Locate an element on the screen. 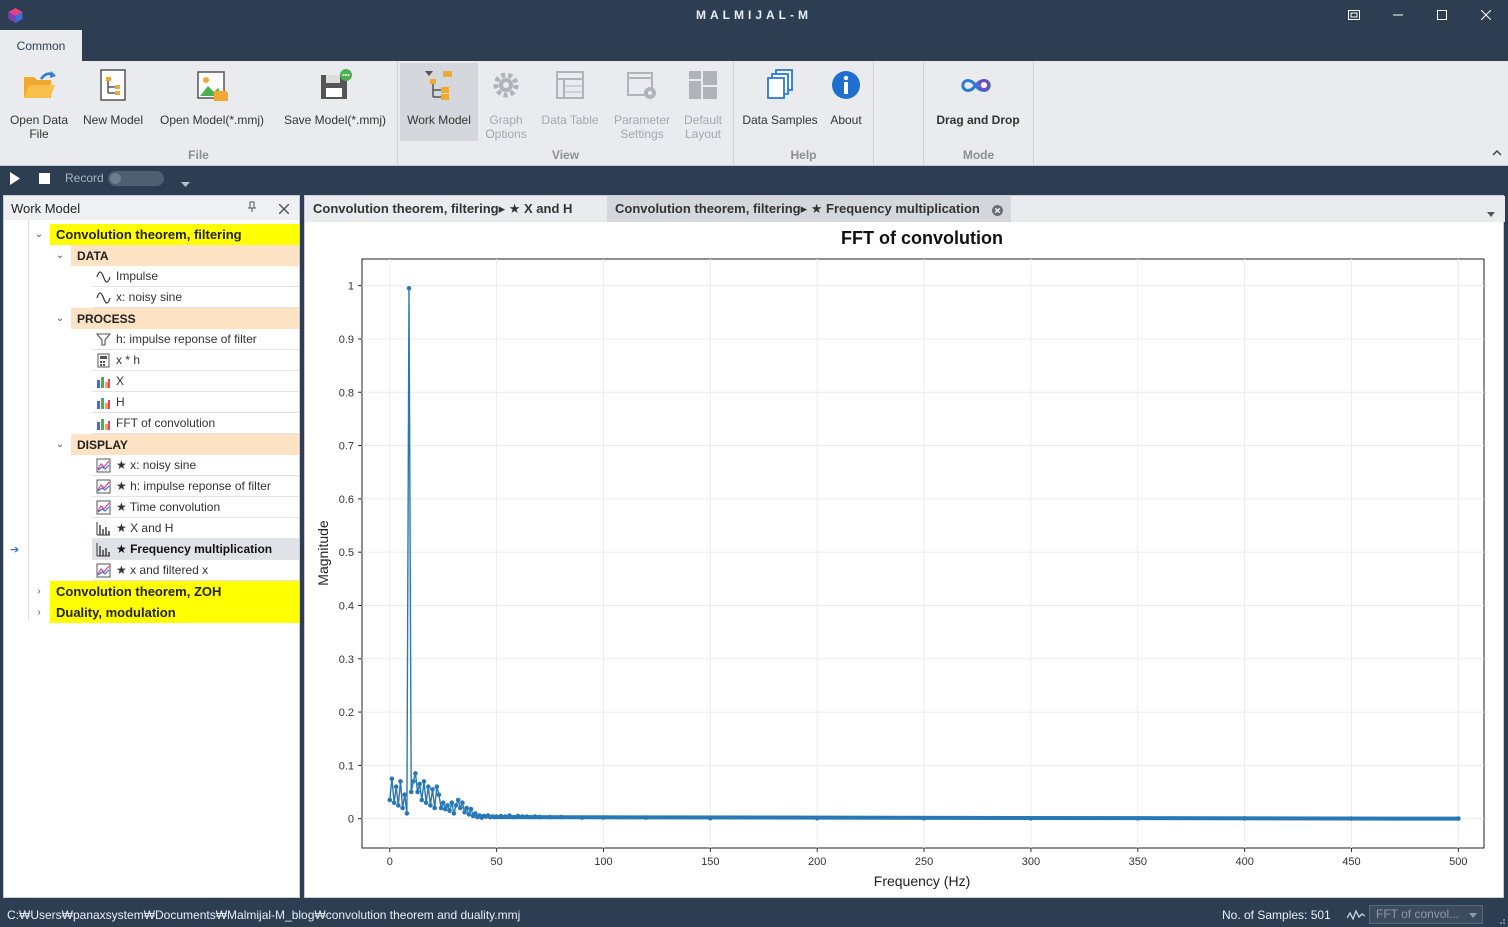 Image resolution: width=1508 pixels, height=927 pixels. chevron-up-icon is located at coordinates (1497, 152).